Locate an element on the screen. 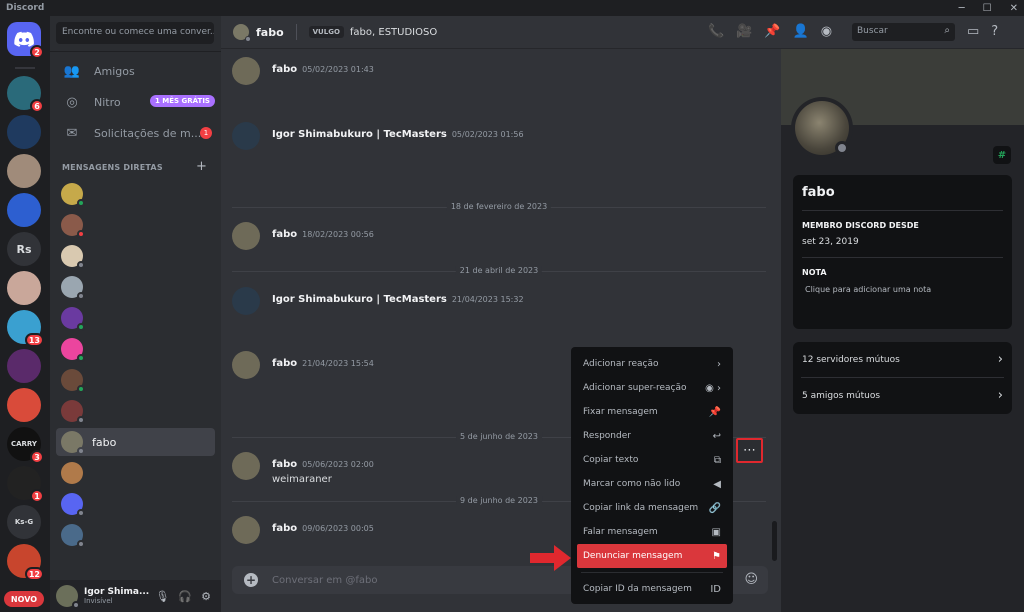  server-icon: Ks-G is located at coordinates (24, 522).